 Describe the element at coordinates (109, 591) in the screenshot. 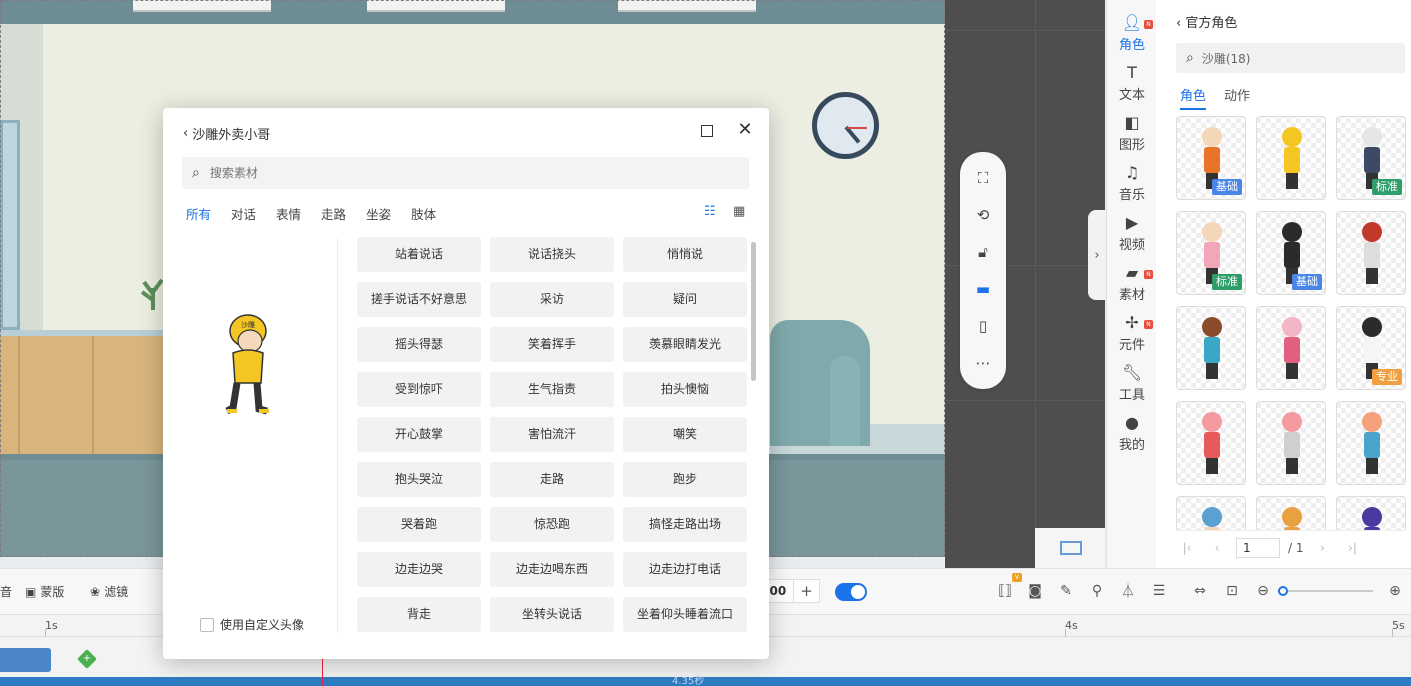

I see `filter-button: ❀ 滤镜` at that location.